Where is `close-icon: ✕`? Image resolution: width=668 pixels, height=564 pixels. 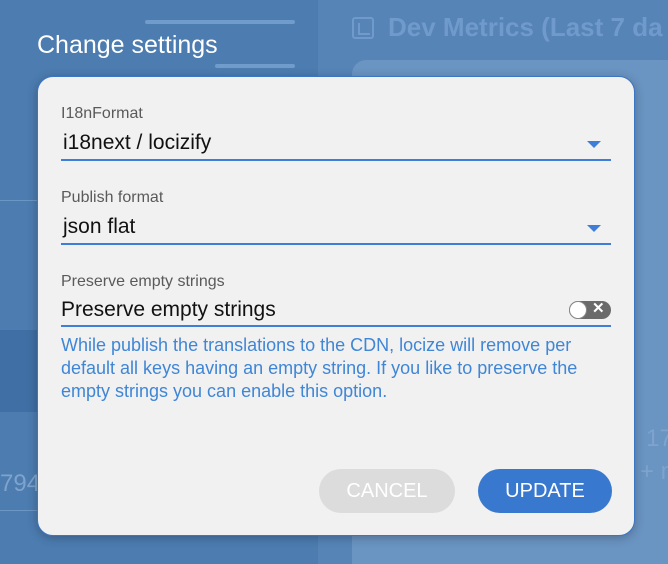 close-icon: ✕ is located at coordinates (598, 308).